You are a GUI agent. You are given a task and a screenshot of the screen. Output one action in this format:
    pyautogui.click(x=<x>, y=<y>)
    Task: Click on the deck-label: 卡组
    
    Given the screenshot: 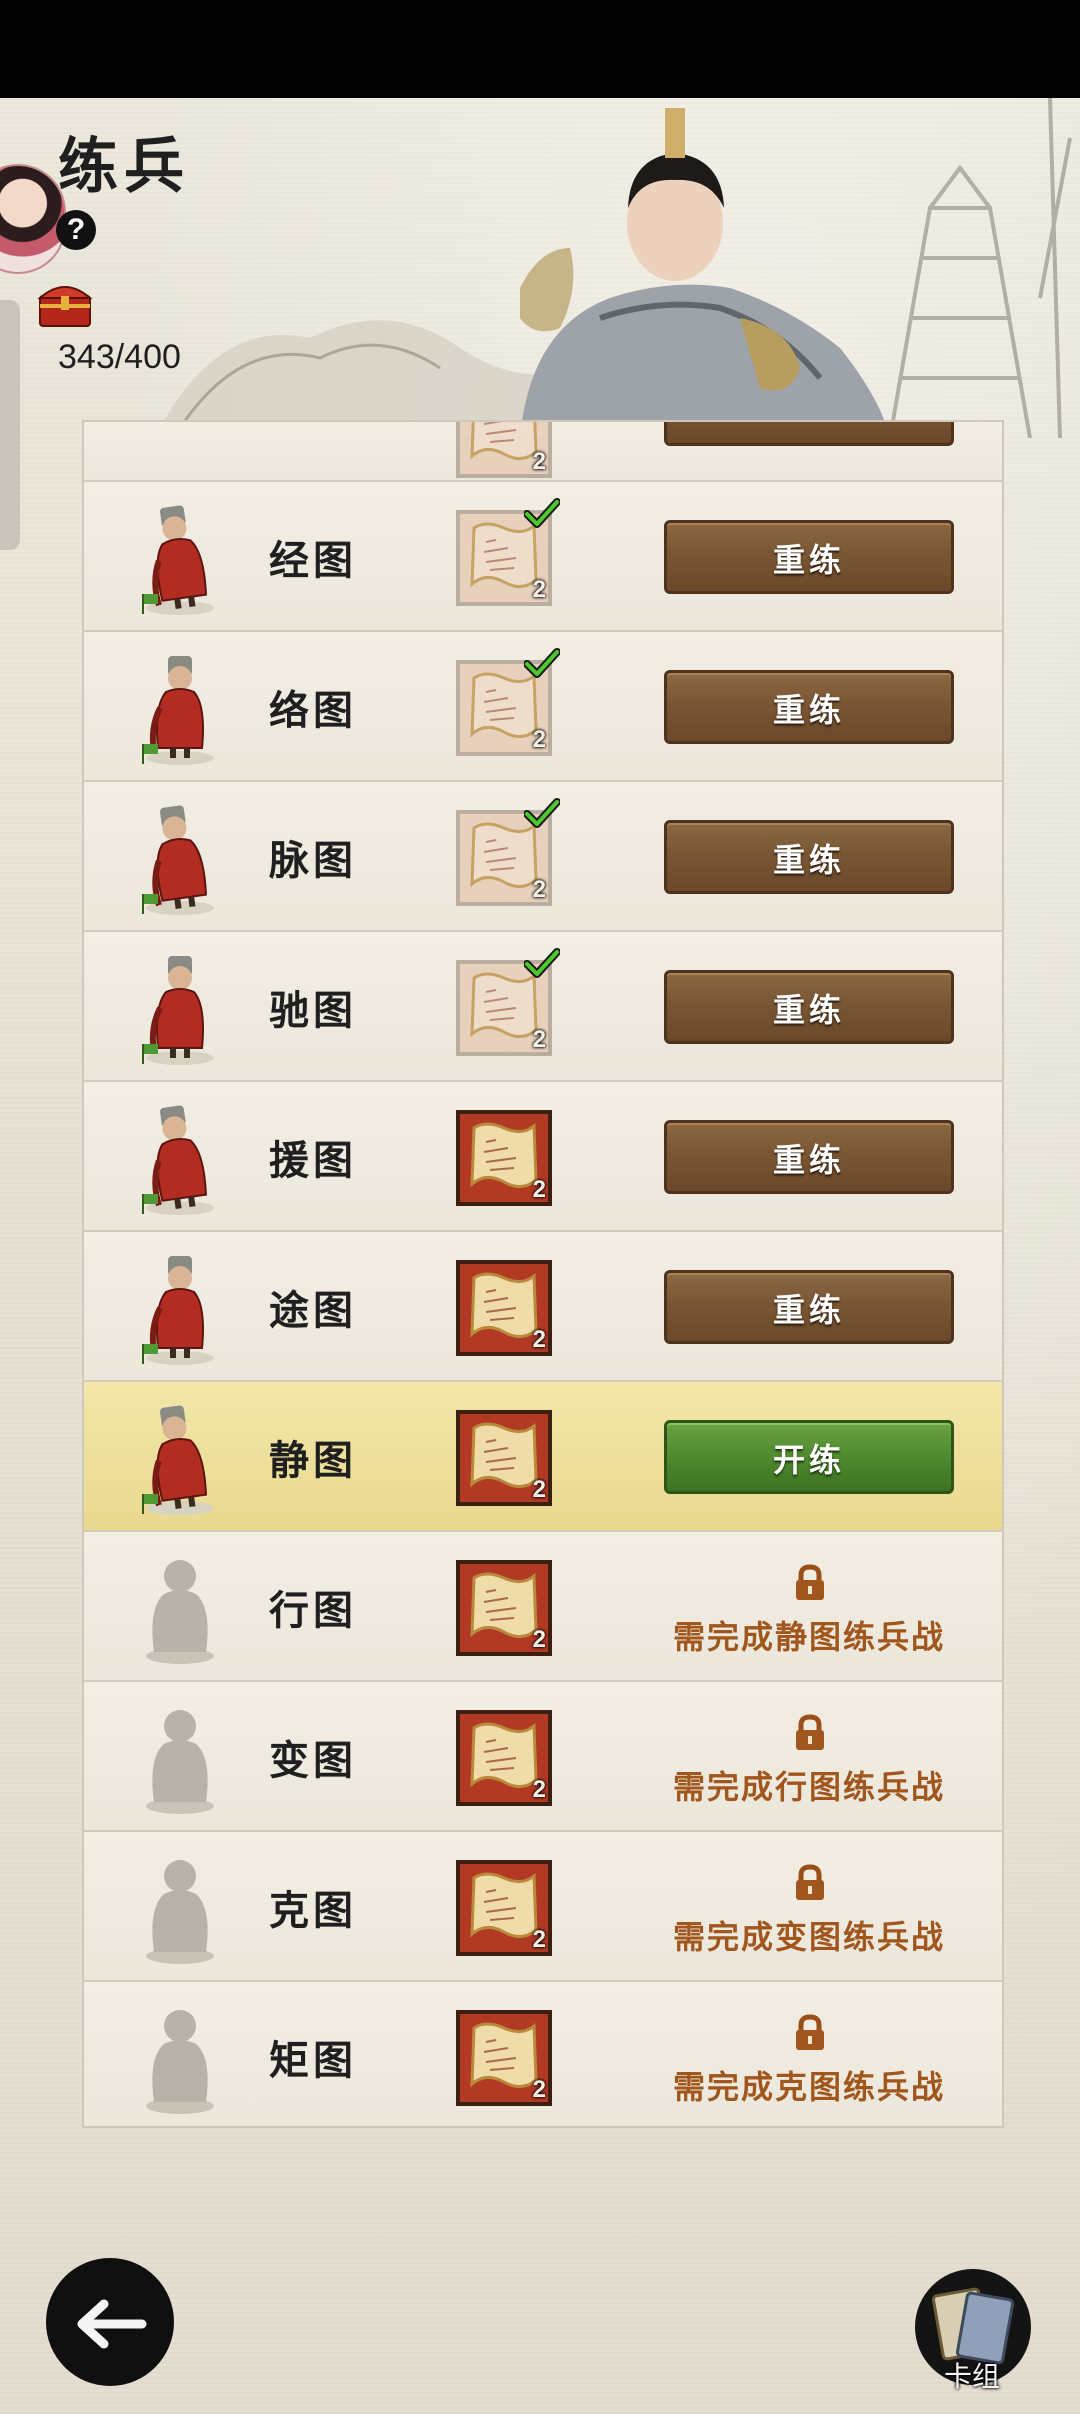 What is the action you would take?
    pyautogui.click(x=972, y=2376)
    